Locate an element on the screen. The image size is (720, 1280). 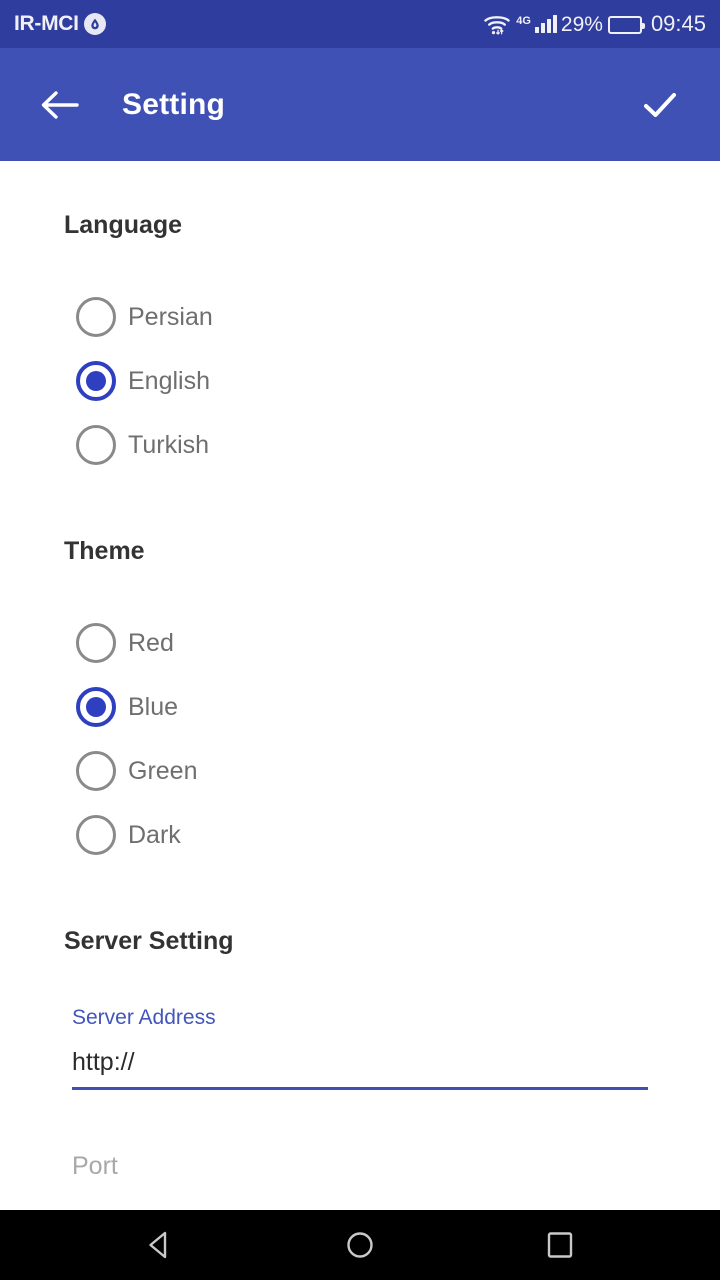
battery-percent-label: 29% is located at coordinates (581, 24).